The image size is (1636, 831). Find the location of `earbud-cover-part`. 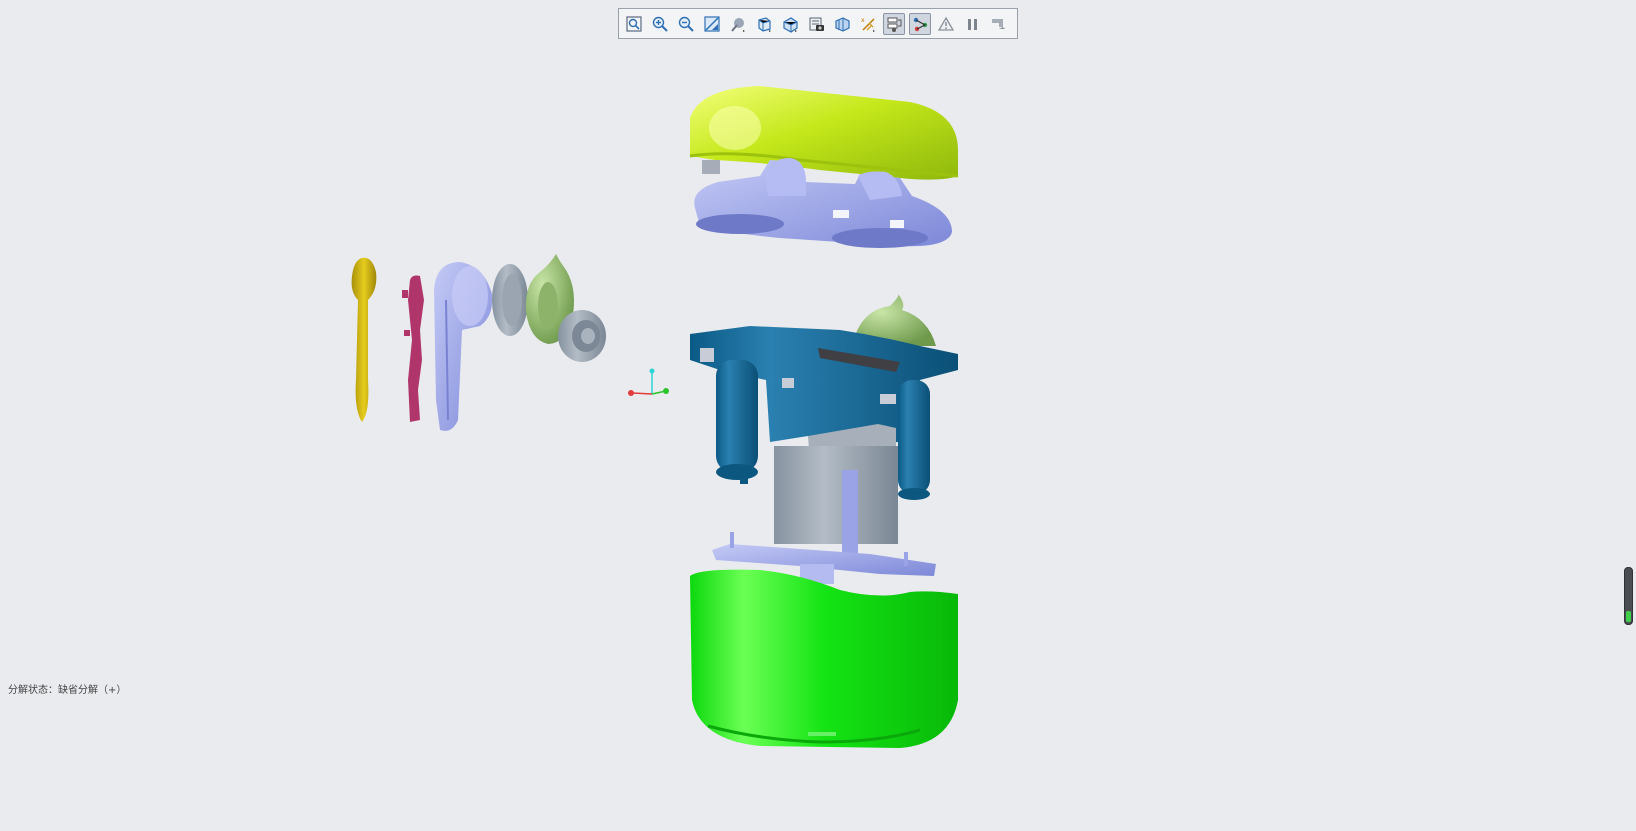

earbud-cover-part is located at coordinates (364, 339).